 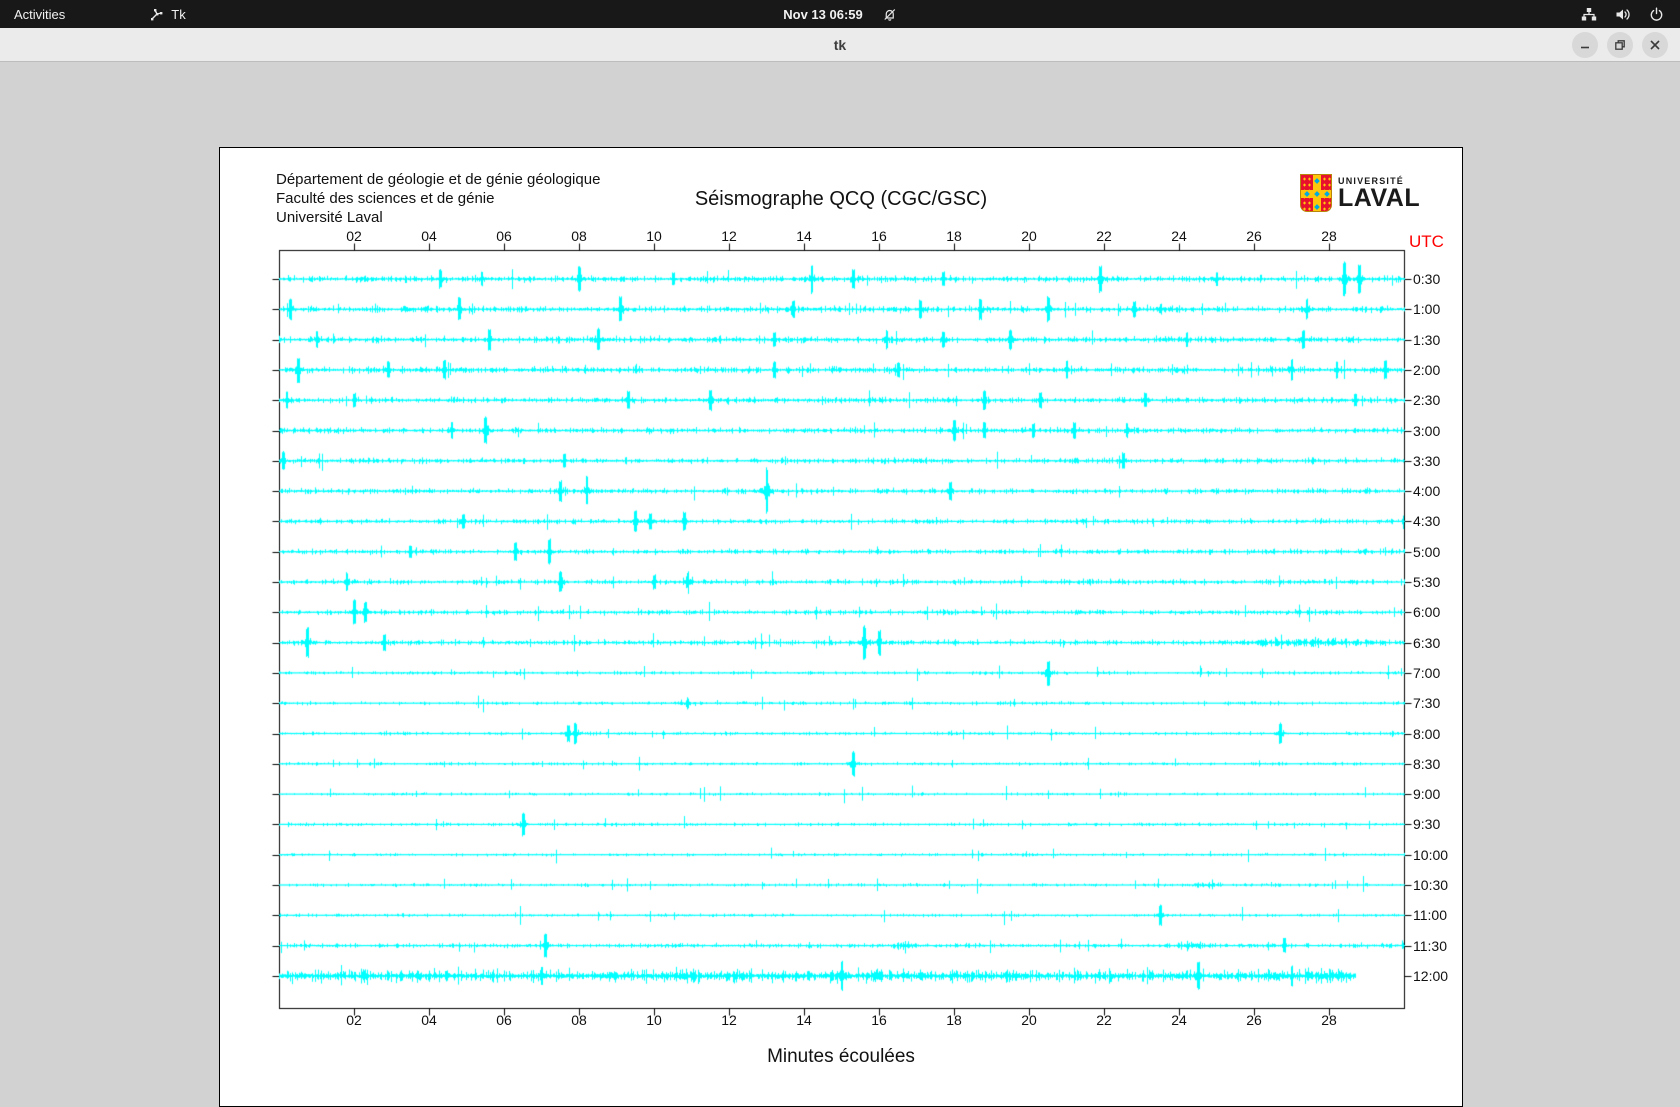 I want to click on universite-laval-logo: UNIVERSITÉ LAVAL, so click(x=1360, y=193).